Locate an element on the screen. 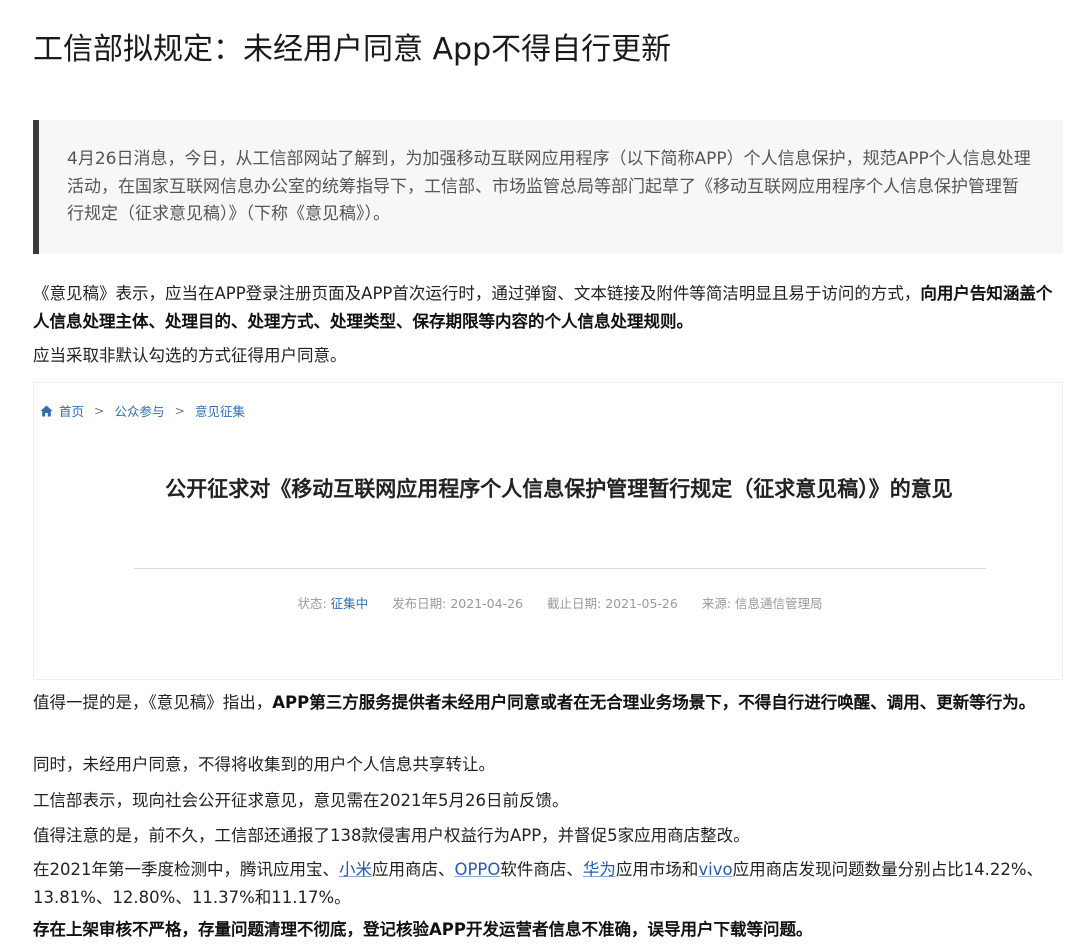 This screenshot has width=1080, height=951. divider is located at coordinates (560, 568).